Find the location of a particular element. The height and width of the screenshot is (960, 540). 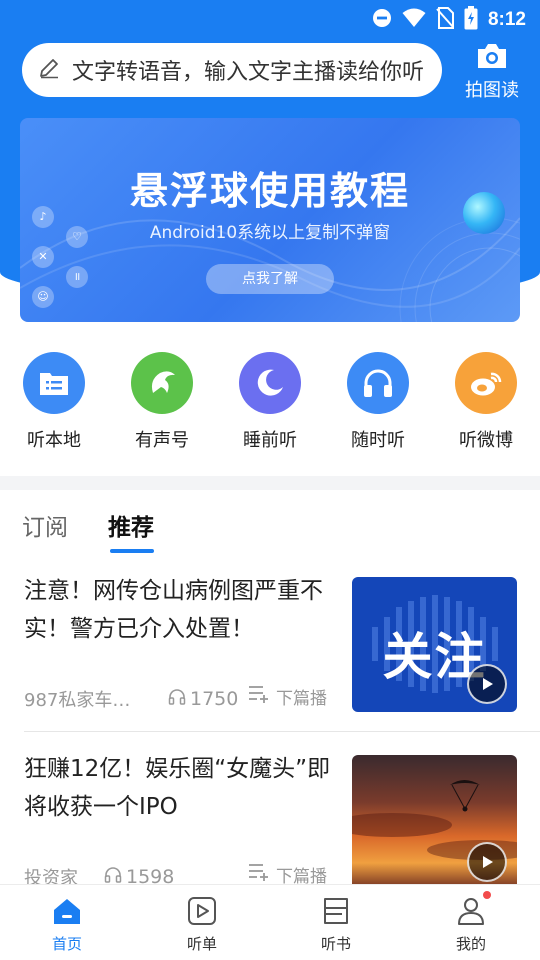

weibo-icon is located at coordinates (486, 383).